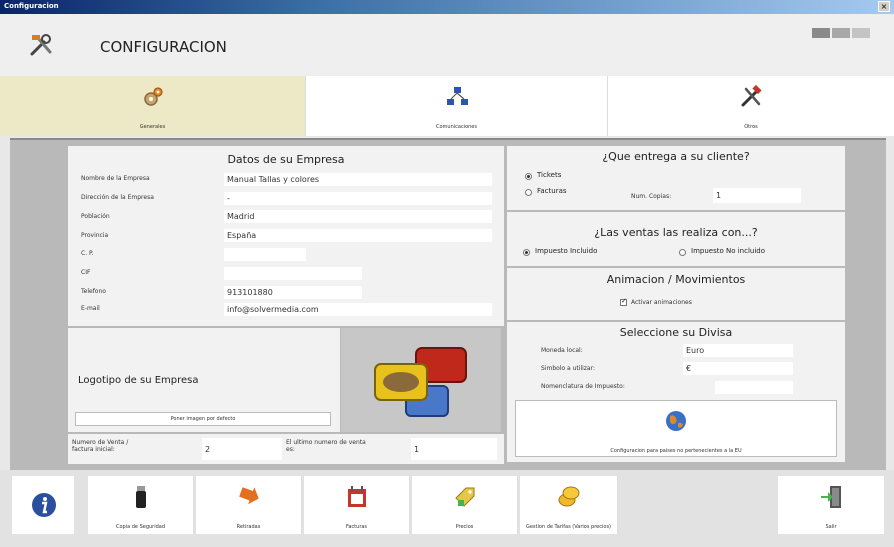  What do you see at coordinates (583, 386) in the screenshot?
I see `tax-nomenclature-label: Nomenclatura de Impuesto:` at bounding box center [583, 386].